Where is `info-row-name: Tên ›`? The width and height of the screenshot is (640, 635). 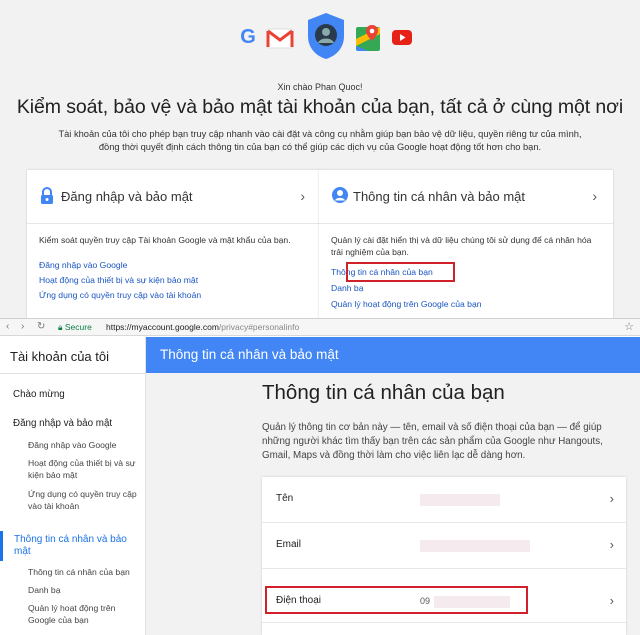 info-row-name: Tên › is located at coordinates (444, 500).